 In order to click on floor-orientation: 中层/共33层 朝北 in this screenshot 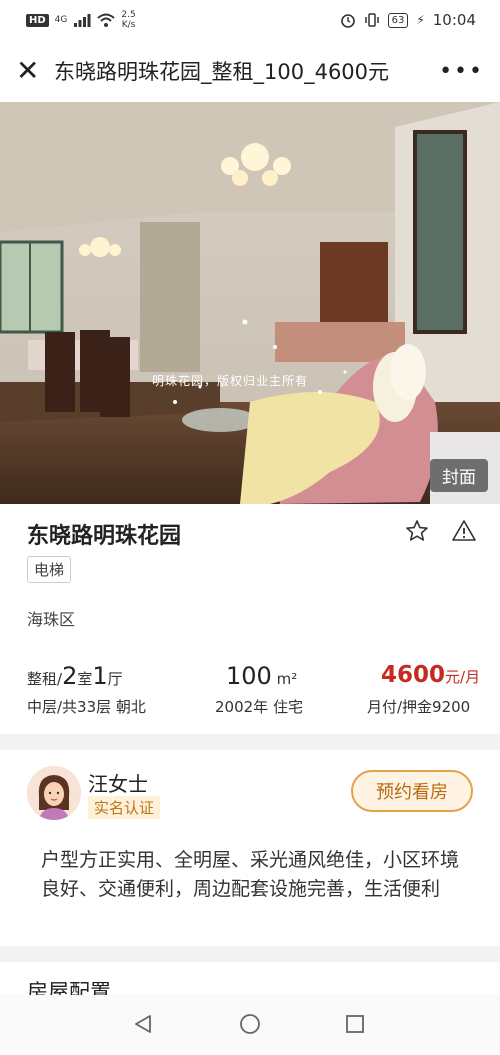, I will do `click(86, 707)`.